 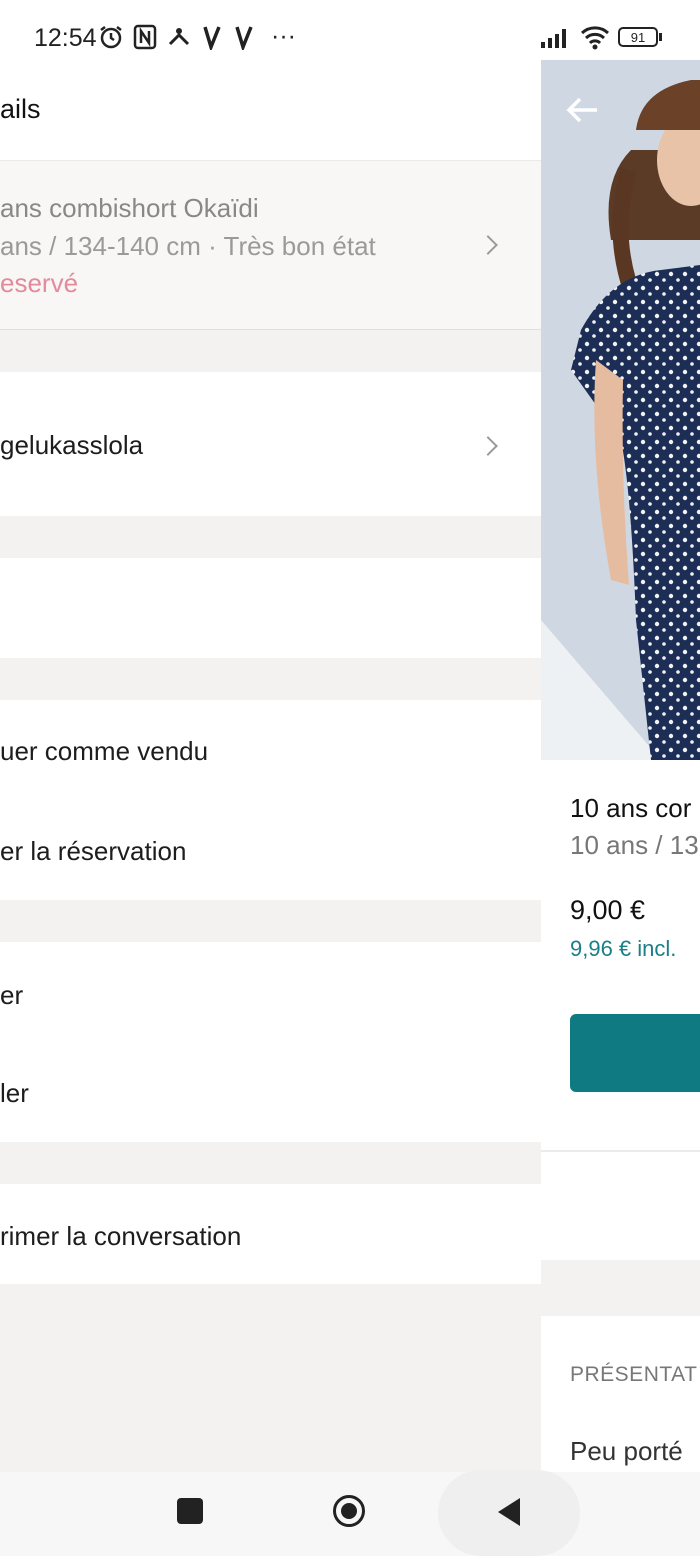 I want to click on battery-icon: 91, so click(x=638, y=37).